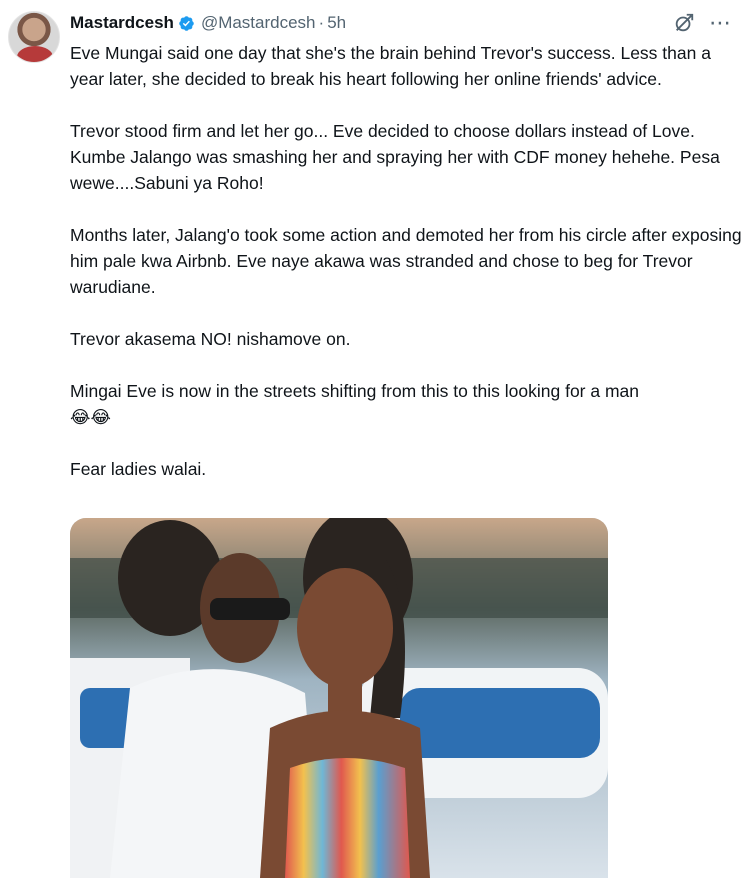  Describe the element at coordinates (720, 23) in the screenshot. I see `more-options-icon: ⋯` at that location.